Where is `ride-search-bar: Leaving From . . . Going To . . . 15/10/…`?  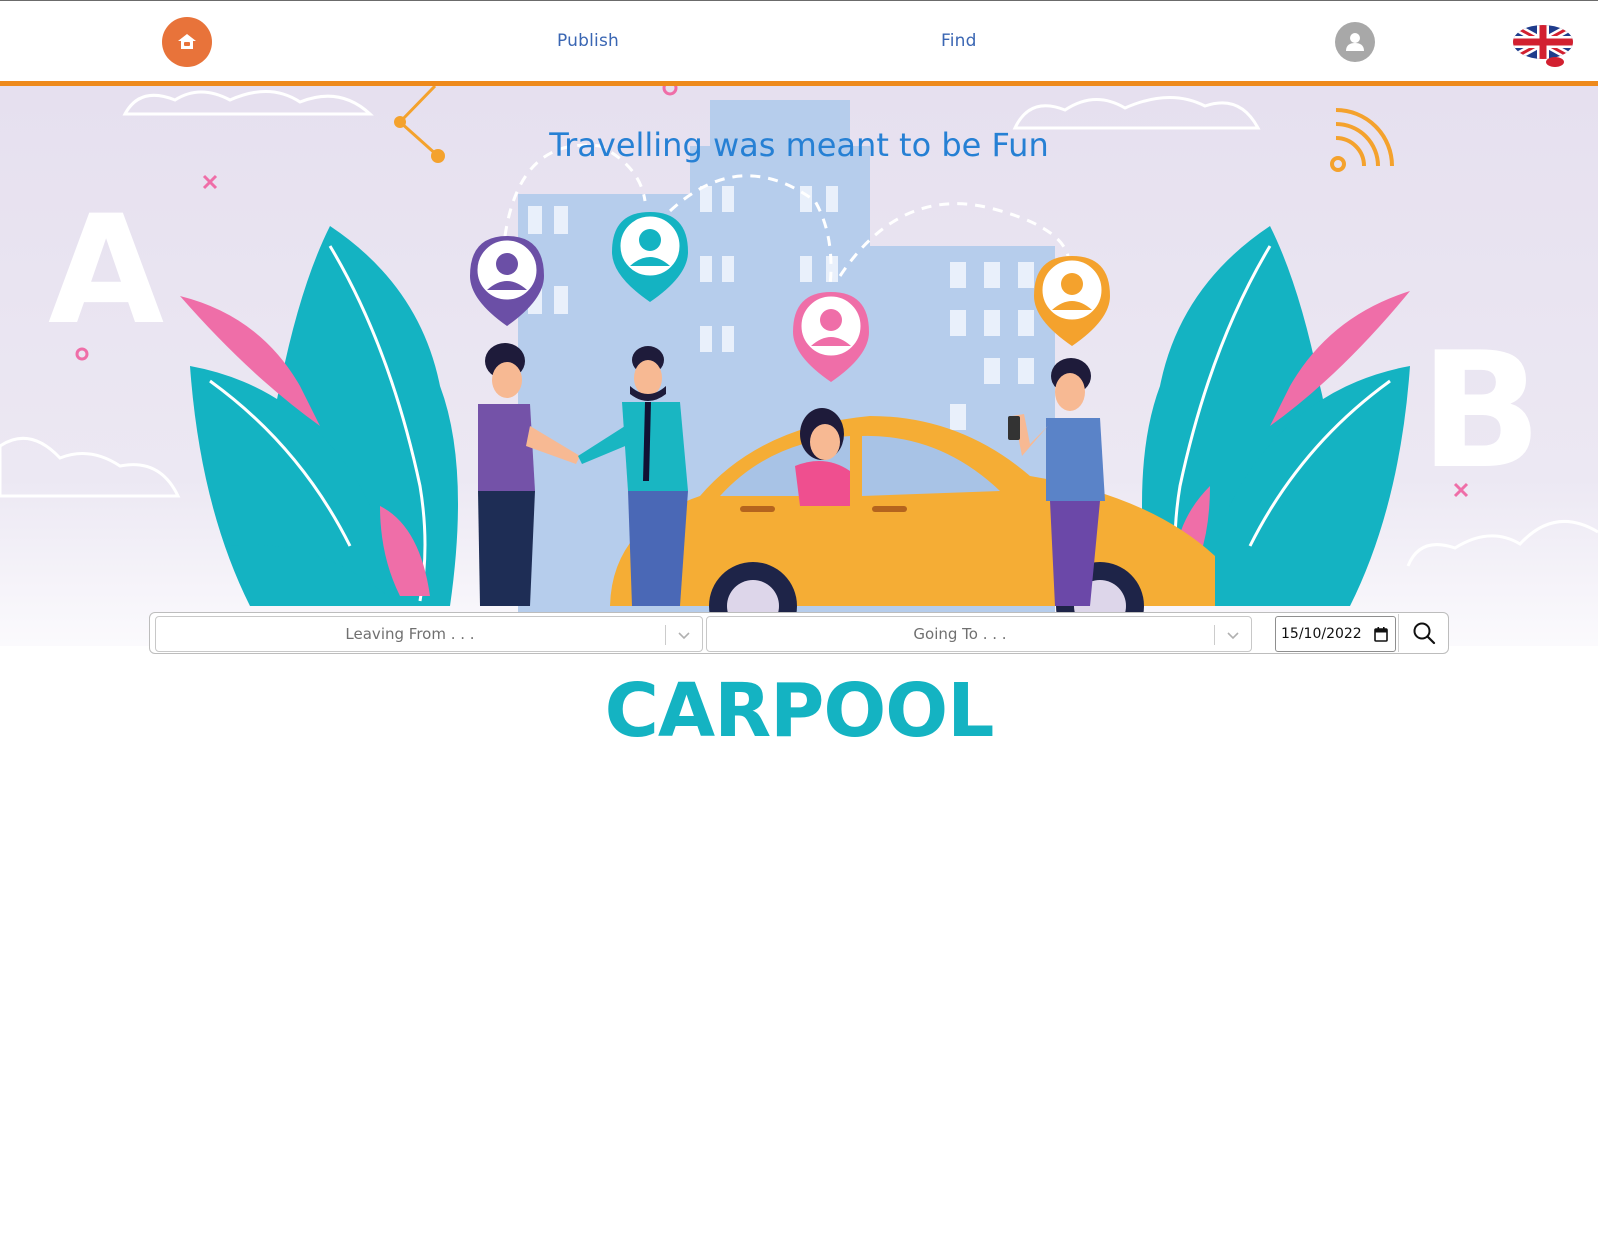
ride-search-bar: Leaving From . . . Going To . . . 15/10/… is located at coordinates (799, 633).